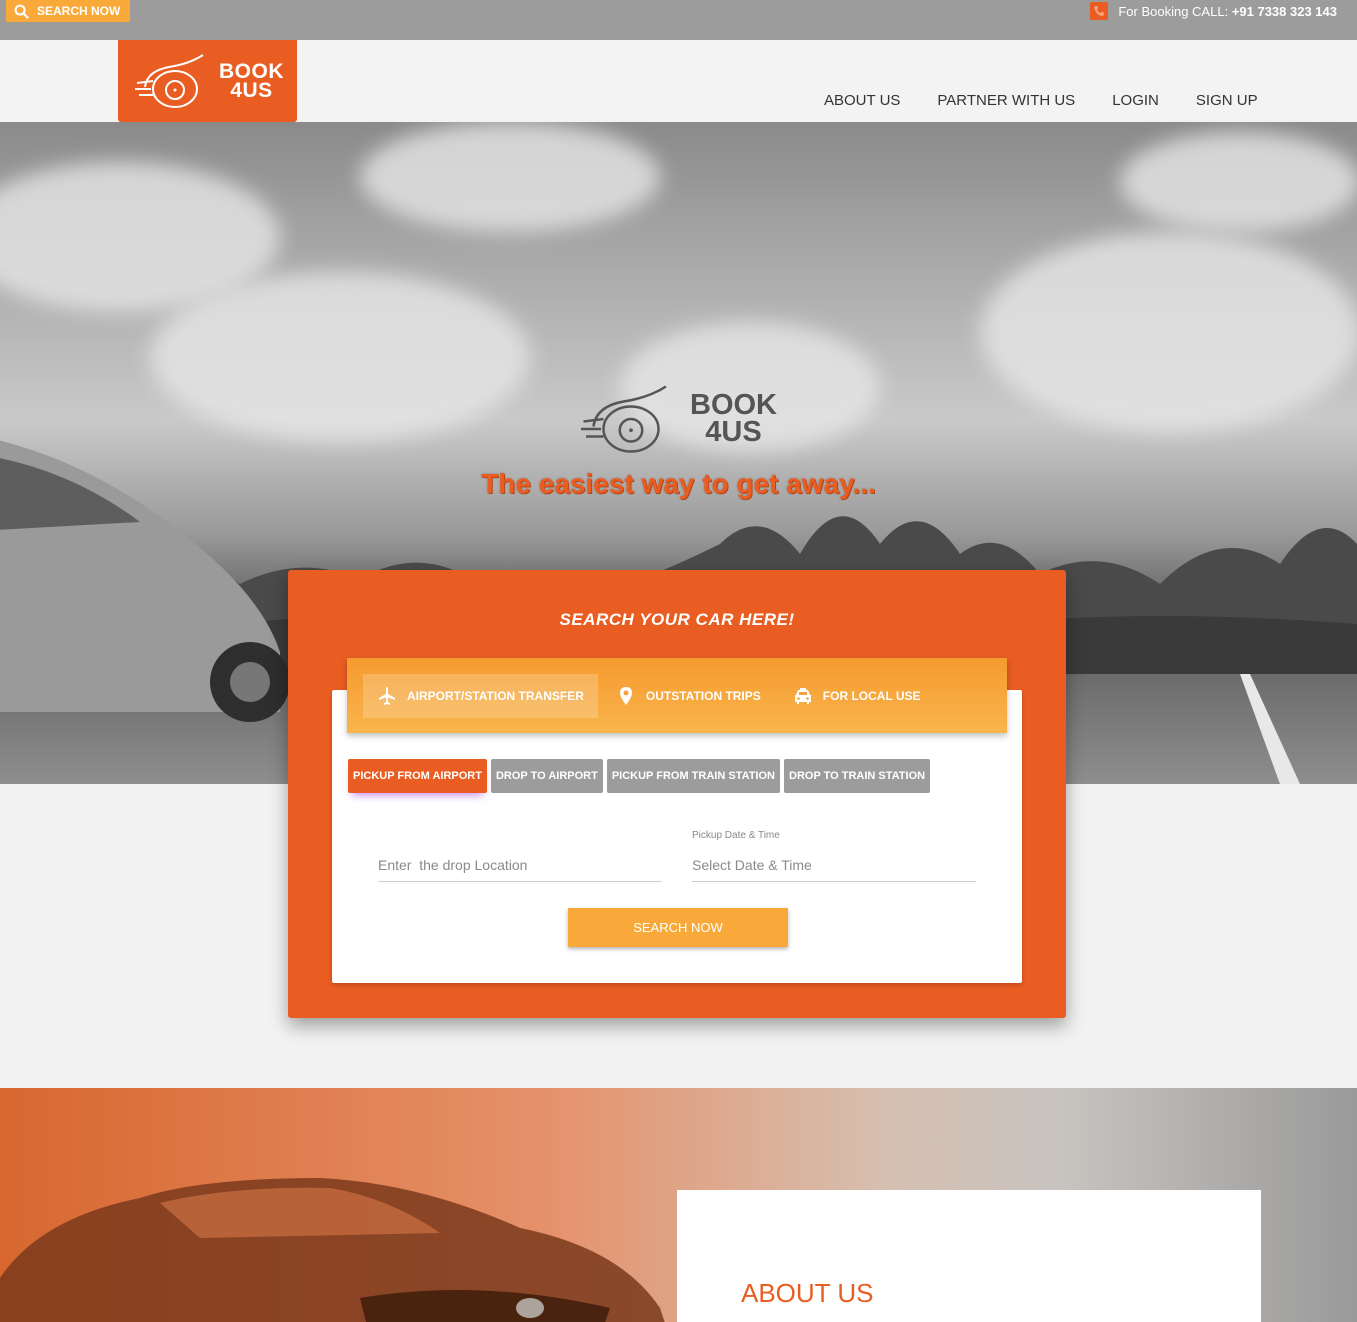 The width and height of the screenshot is (1357, 1322). I want to click on top-search-now-label: SEARCH NOW, so click(79, 11).